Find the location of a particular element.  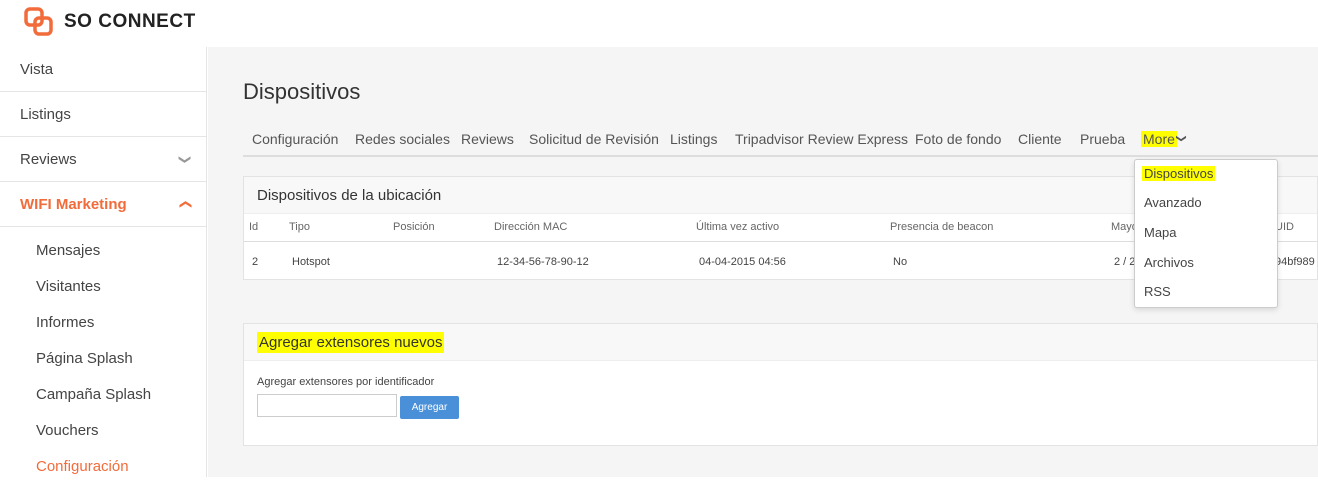

sidebar-item-wifi-marketing: WIFI Marketing ❯ is located at coordinates (103, 204).